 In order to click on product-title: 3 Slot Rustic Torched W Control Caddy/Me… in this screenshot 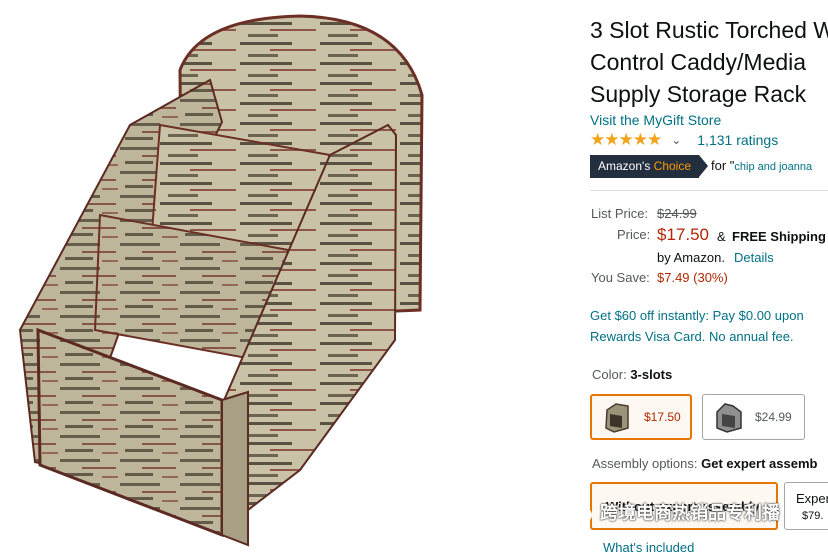, I will do `click(709, 62)`.